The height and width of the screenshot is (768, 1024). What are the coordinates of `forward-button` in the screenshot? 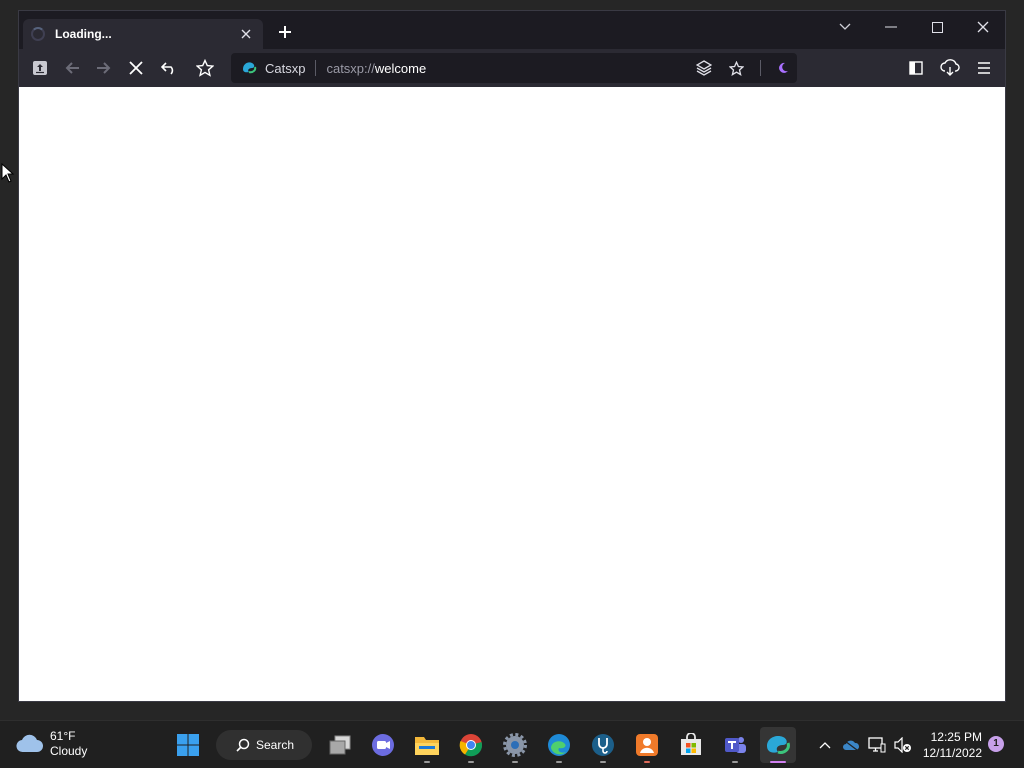 It's located at (104, 68).